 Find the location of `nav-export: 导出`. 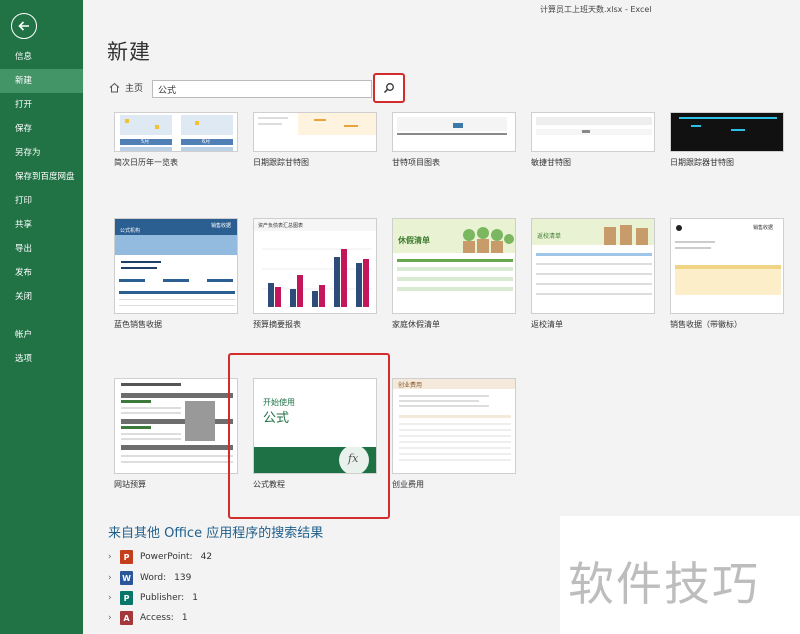

nav-export: 导出 is located at coordinates (41, 249).